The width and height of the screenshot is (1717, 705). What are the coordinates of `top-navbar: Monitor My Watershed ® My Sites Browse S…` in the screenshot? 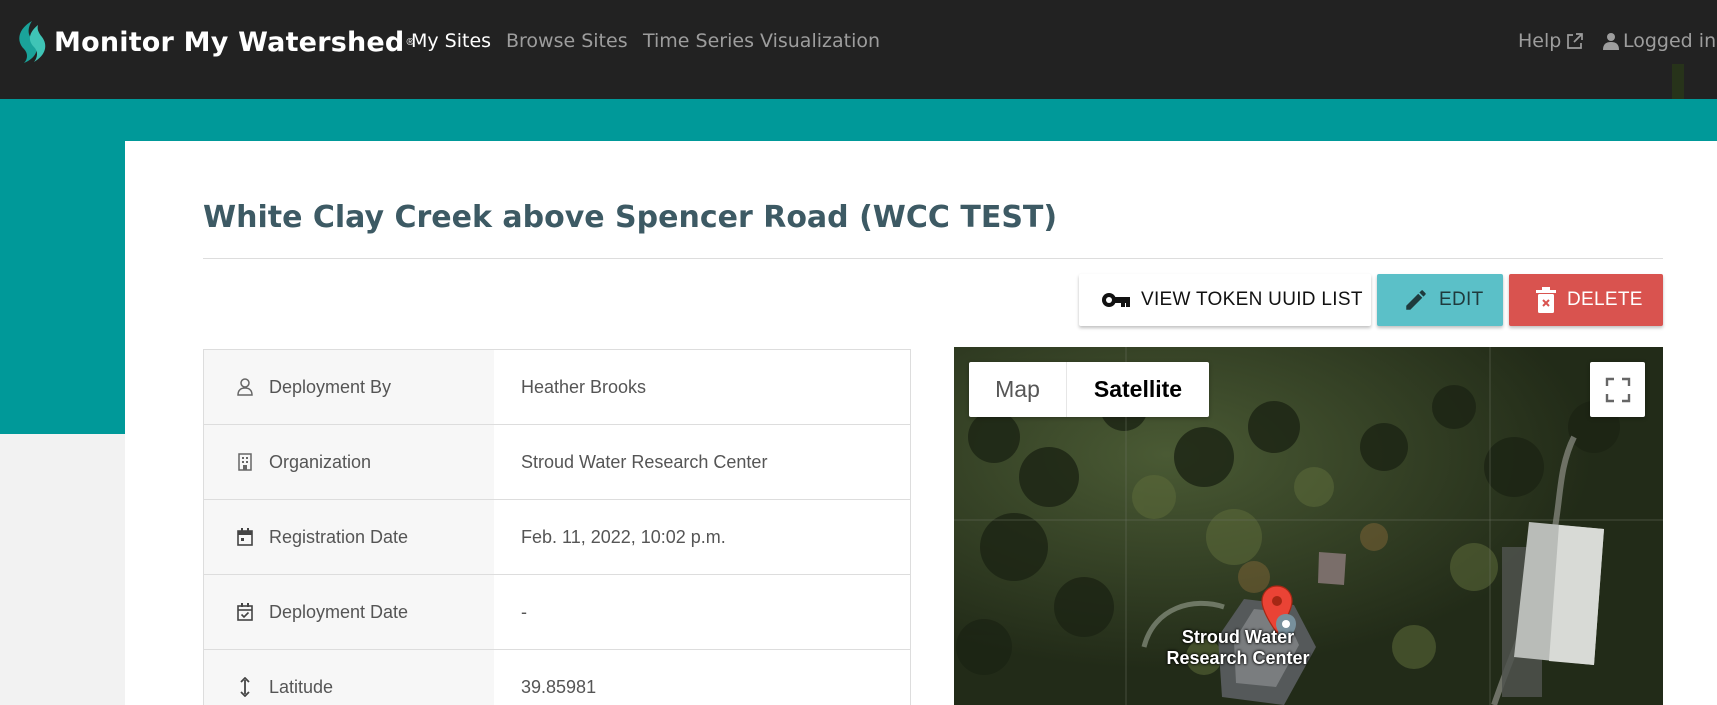 It's located at (858, 50).